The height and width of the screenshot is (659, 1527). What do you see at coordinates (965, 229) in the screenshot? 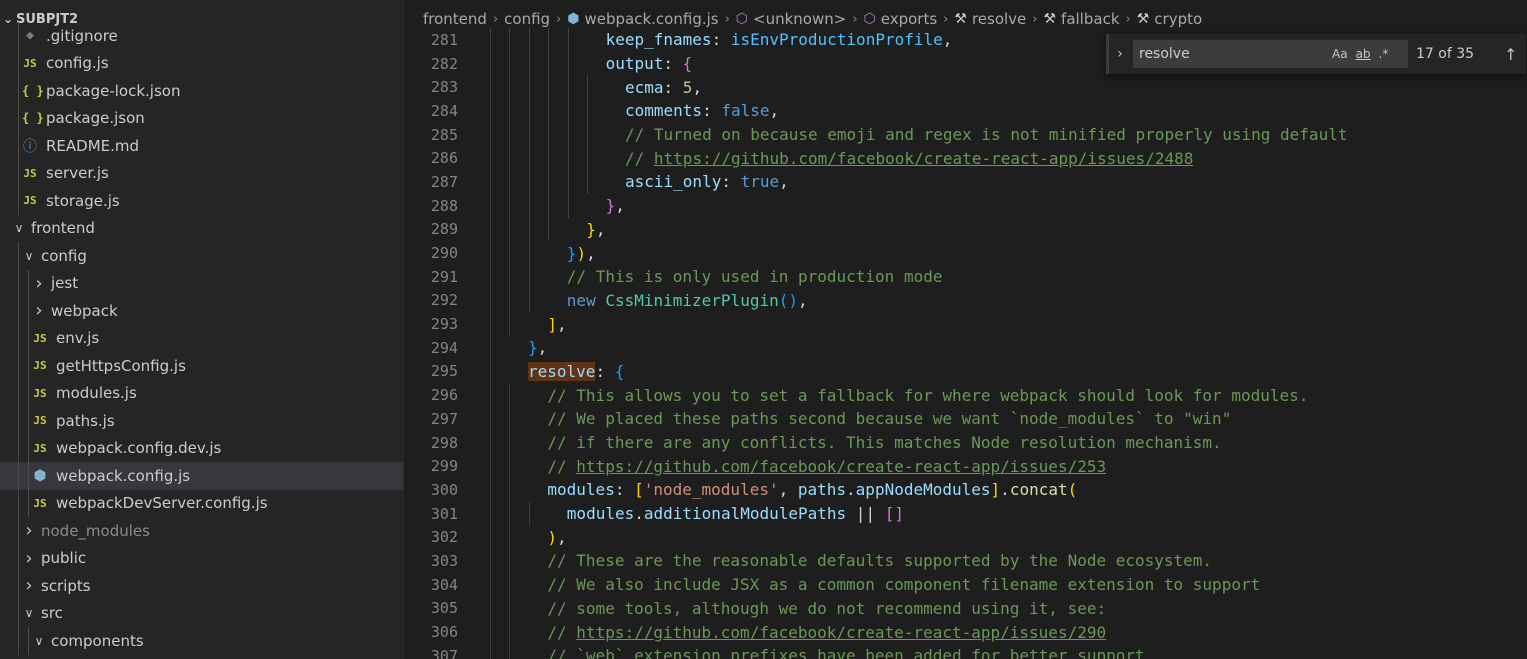
I see `code-line: 289},` at bounding box center [965, 229].